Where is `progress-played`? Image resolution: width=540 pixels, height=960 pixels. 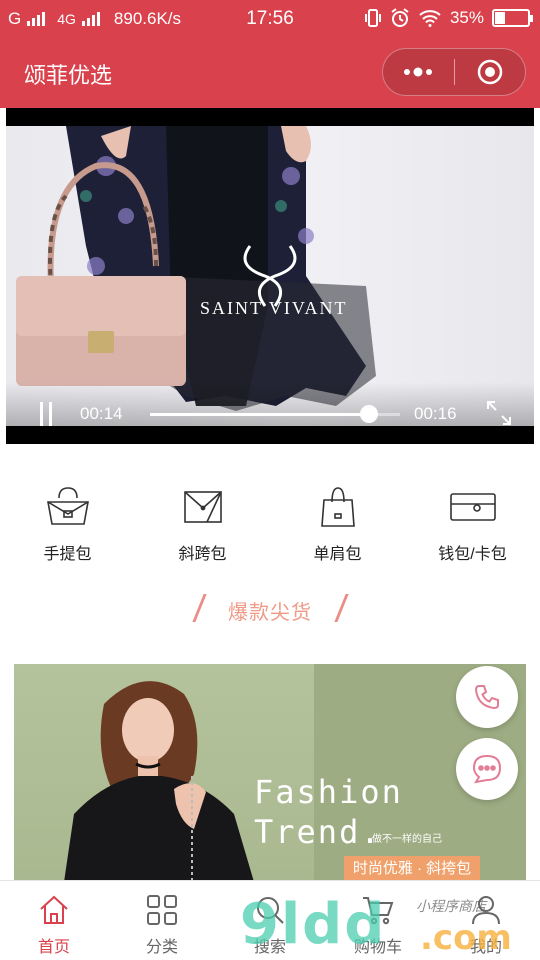
progress-played is located at coordinates (259, 414).